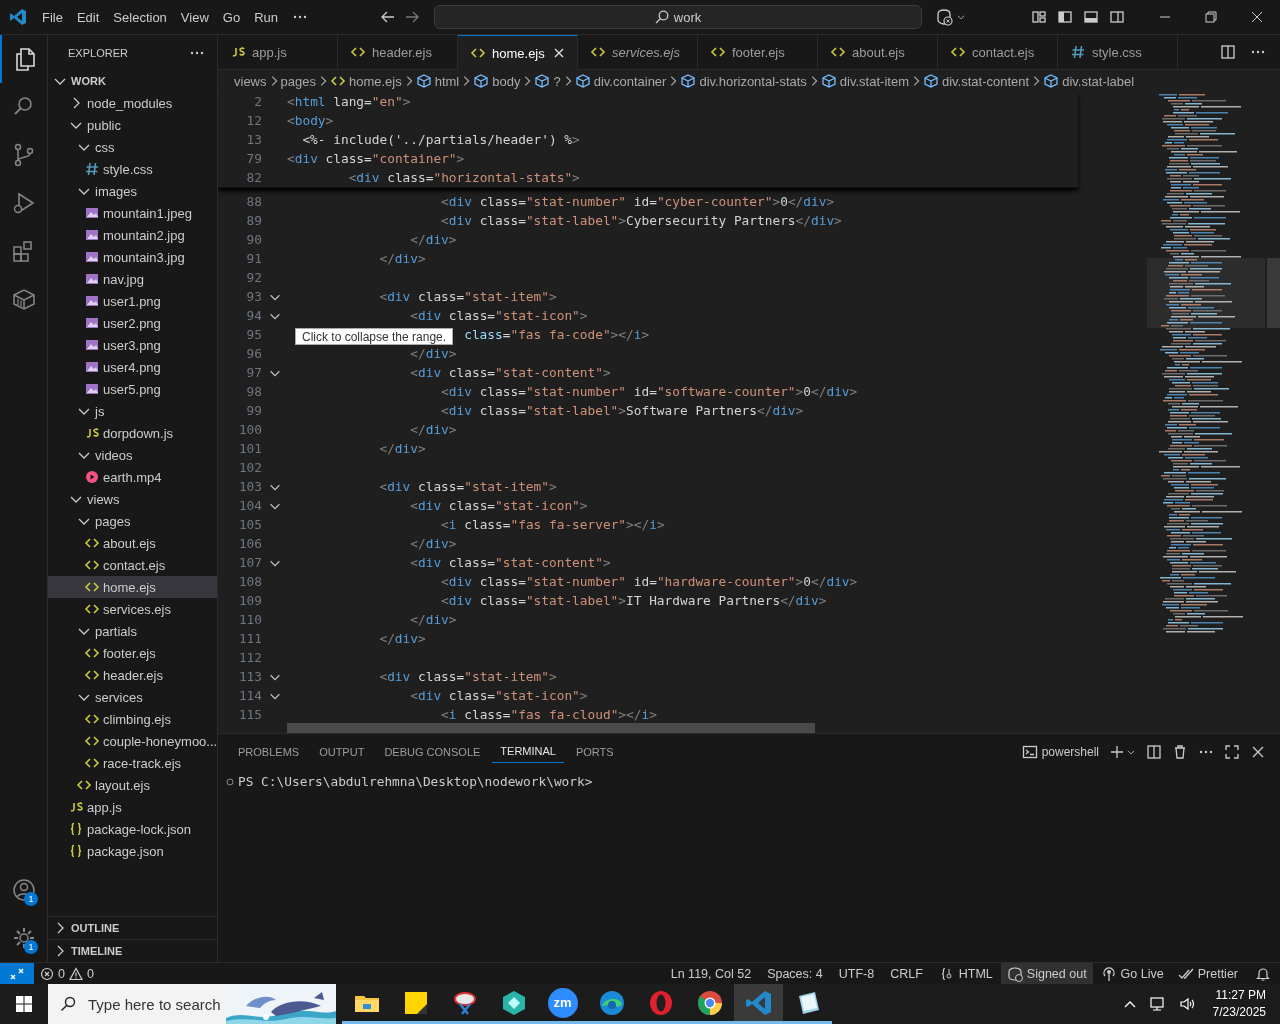  I want to click on section-header: OUTLINE, so click(132, 927).